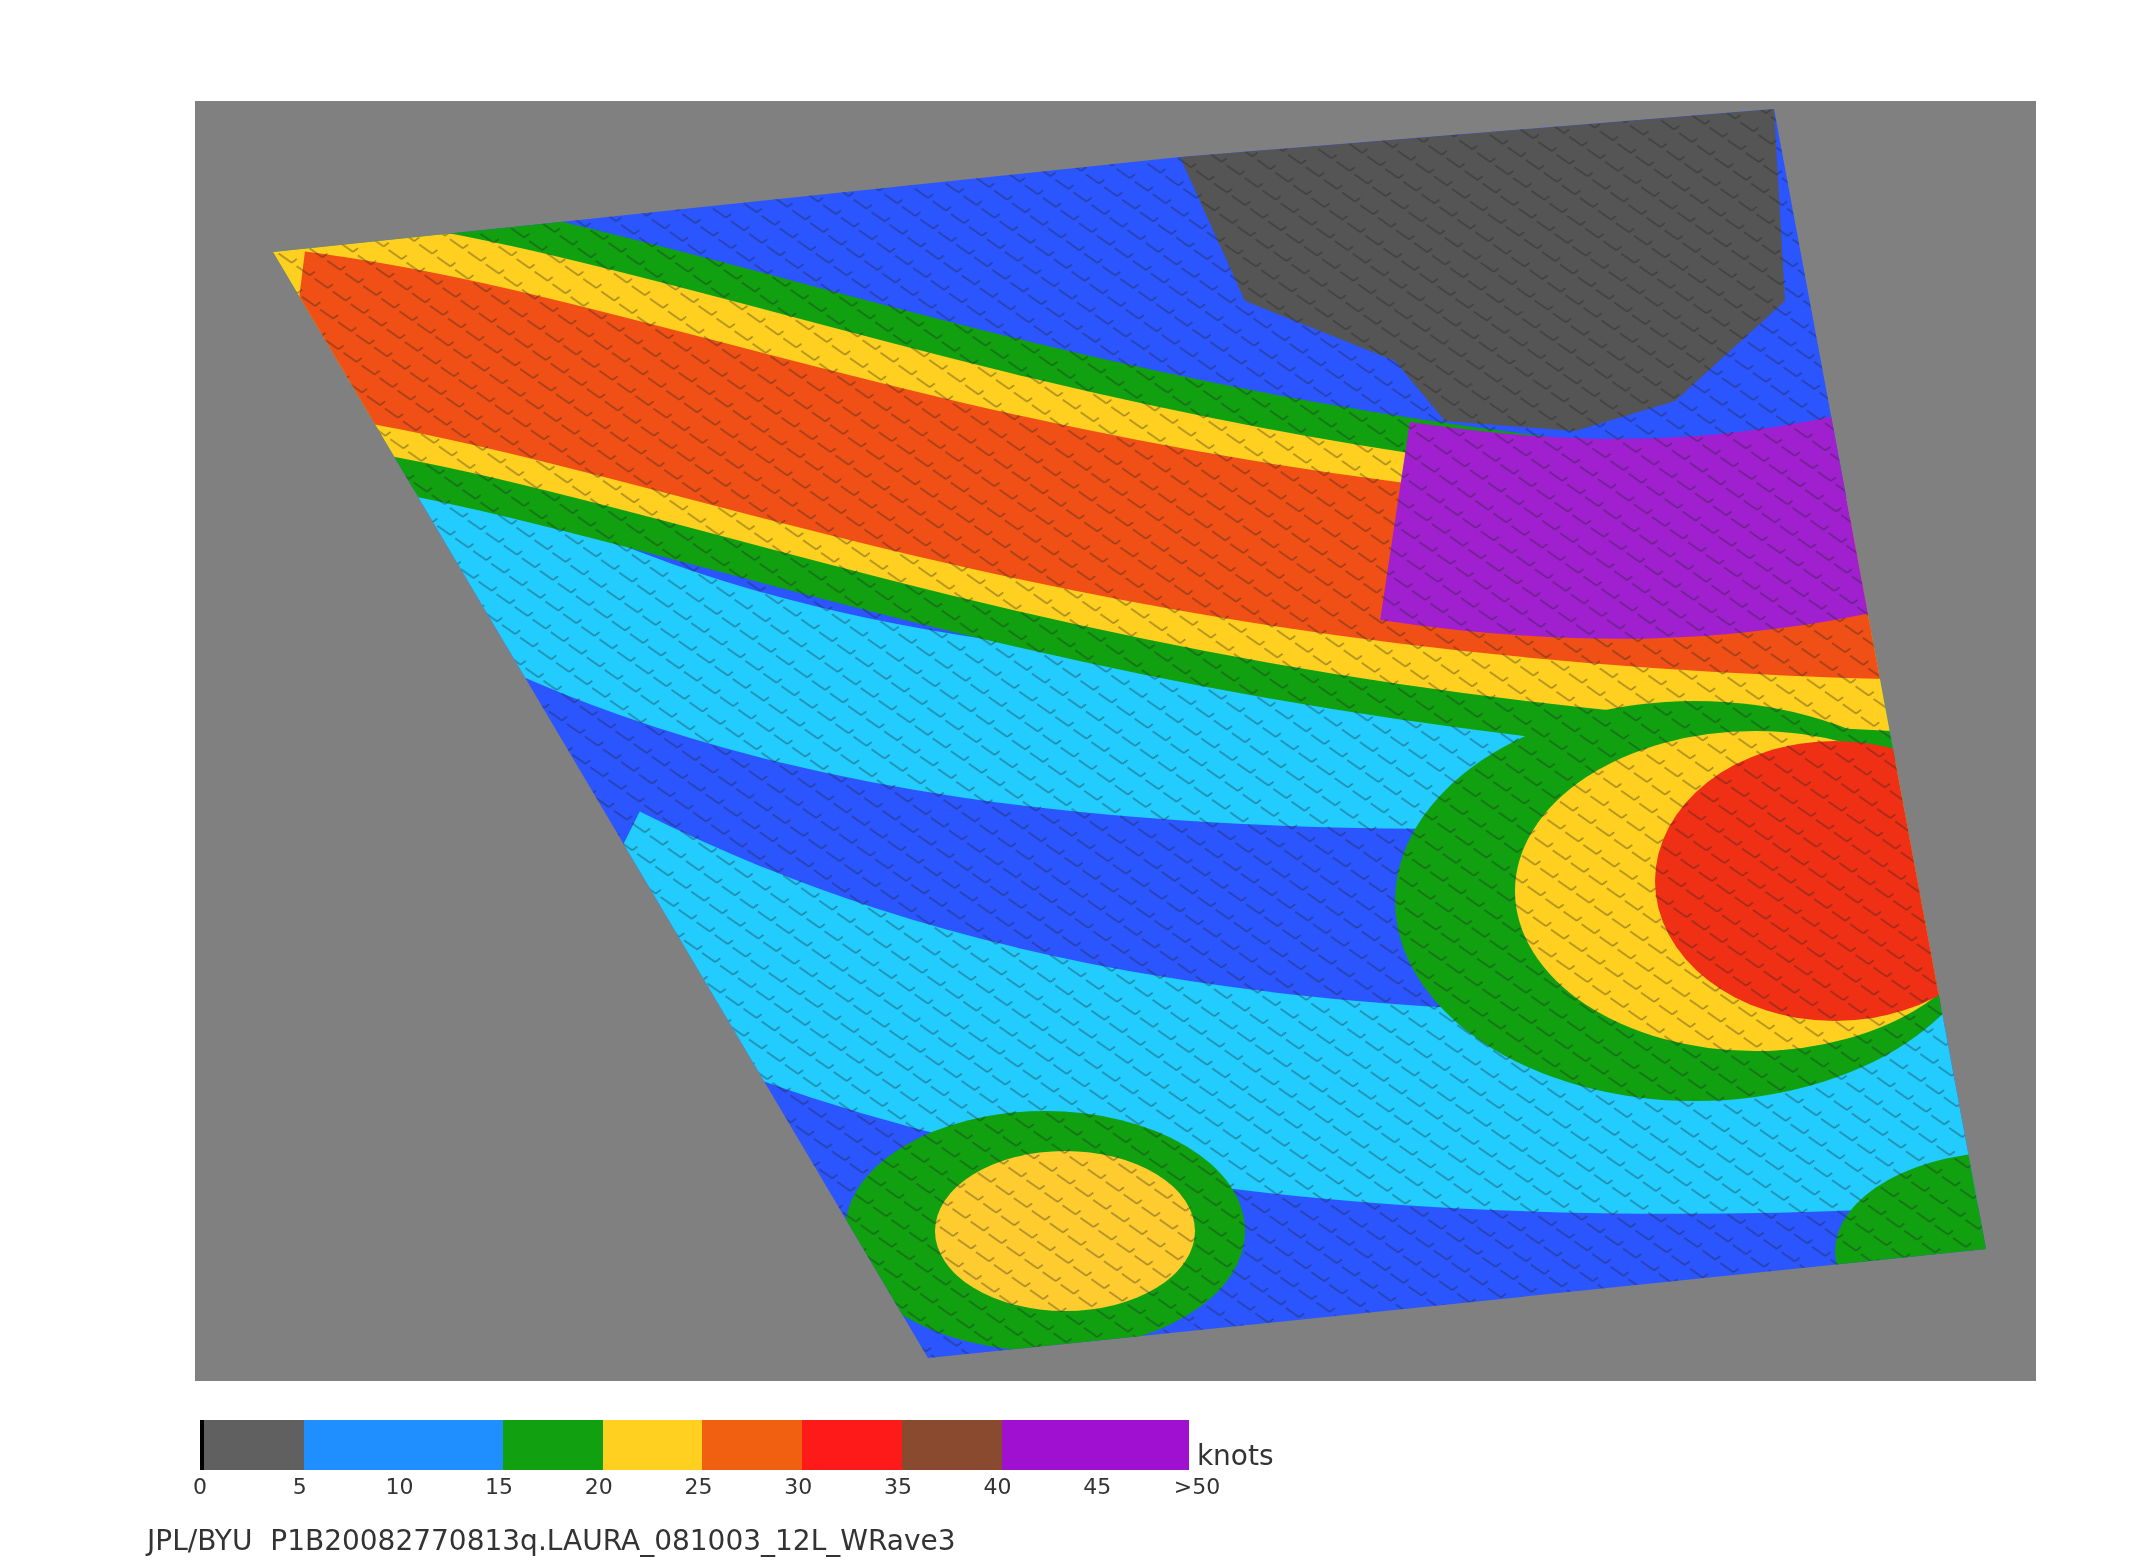 This screenshot has width=2140, height=1560. I want to click on scale-tick-label: 45, so click(1097, 1486).